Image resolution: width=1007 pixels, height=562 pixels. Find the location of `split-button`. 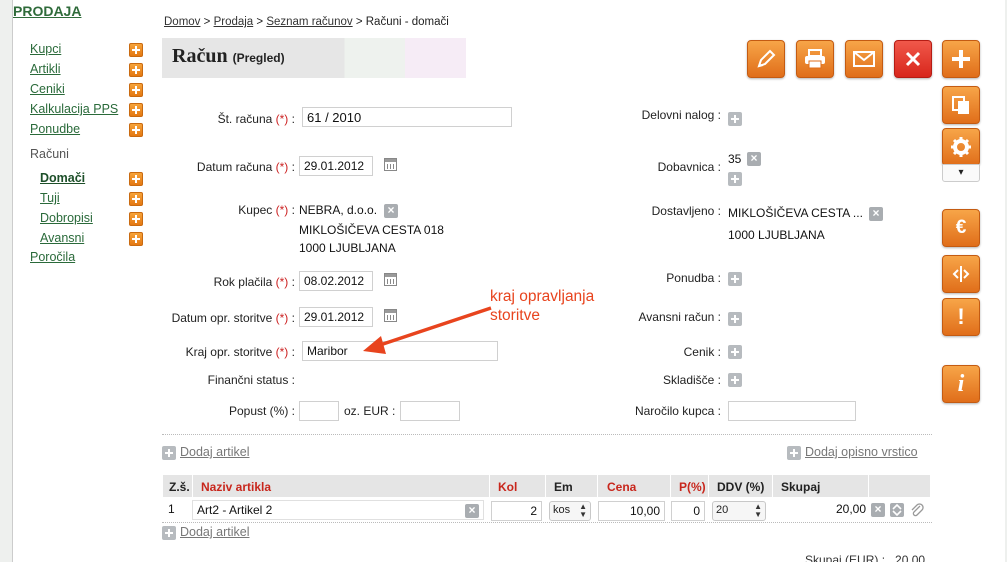

split-button is located at coordinates (961, 274).